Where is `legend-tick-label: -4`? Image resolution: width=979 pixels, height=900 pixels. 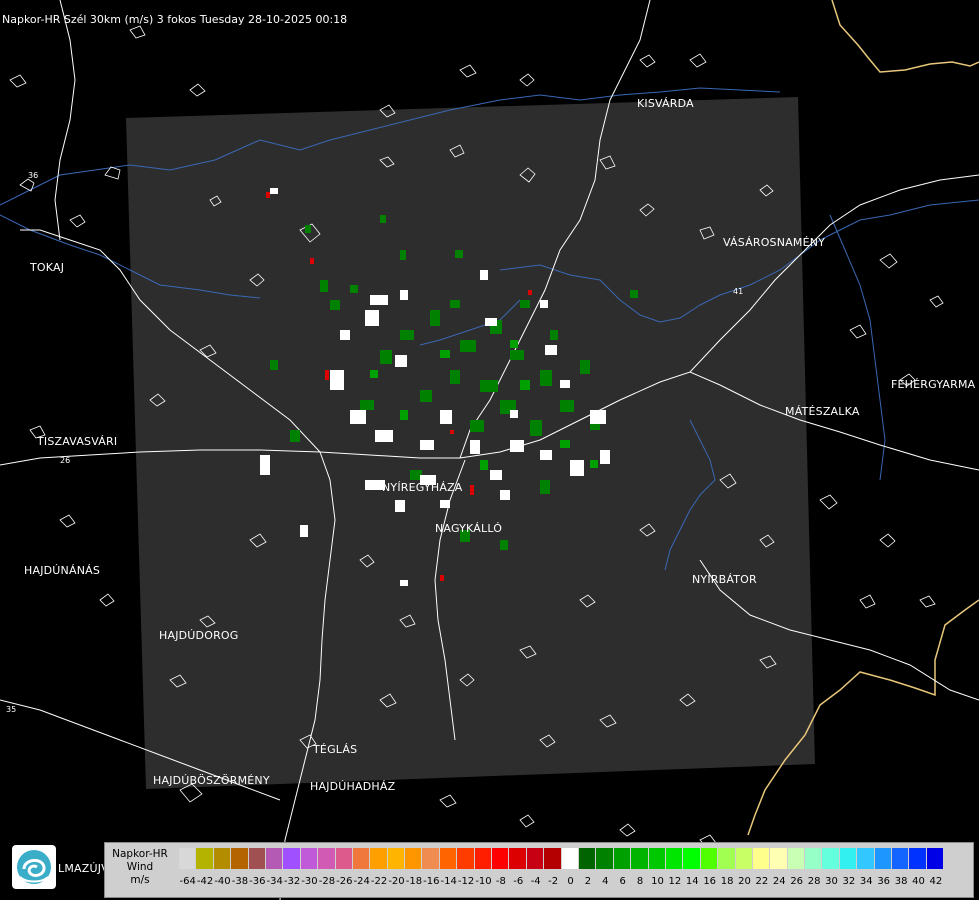 legend-tick-label: -4 is located at coordinates (535, 881).